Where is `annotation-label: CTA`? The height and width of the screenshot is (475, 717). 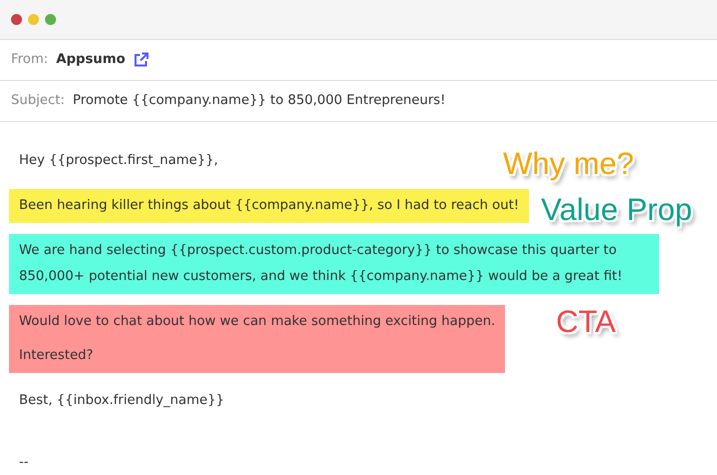 annotation-label: CTA is located at coordinates (586, 321).